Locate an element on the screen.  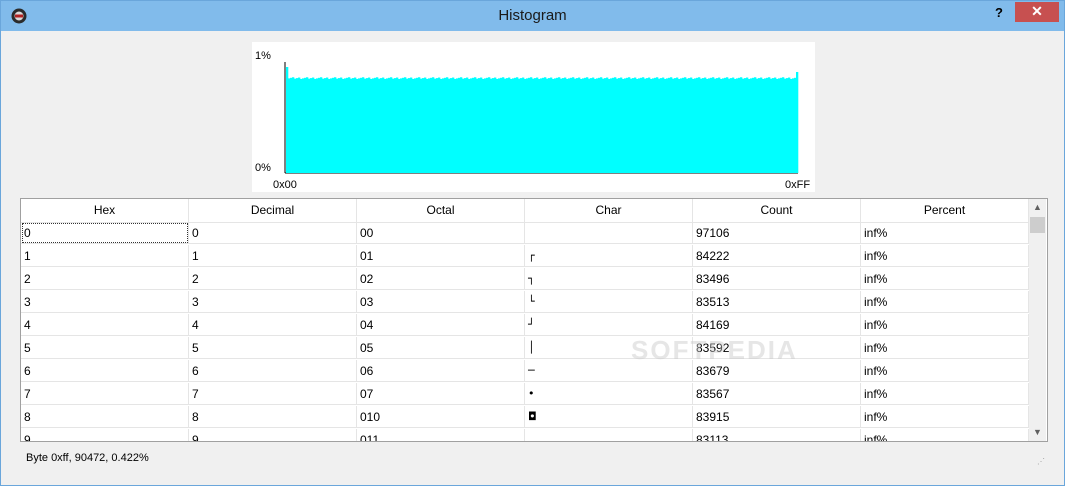
count-cell: 83513 is located at coordinates (777, 302).